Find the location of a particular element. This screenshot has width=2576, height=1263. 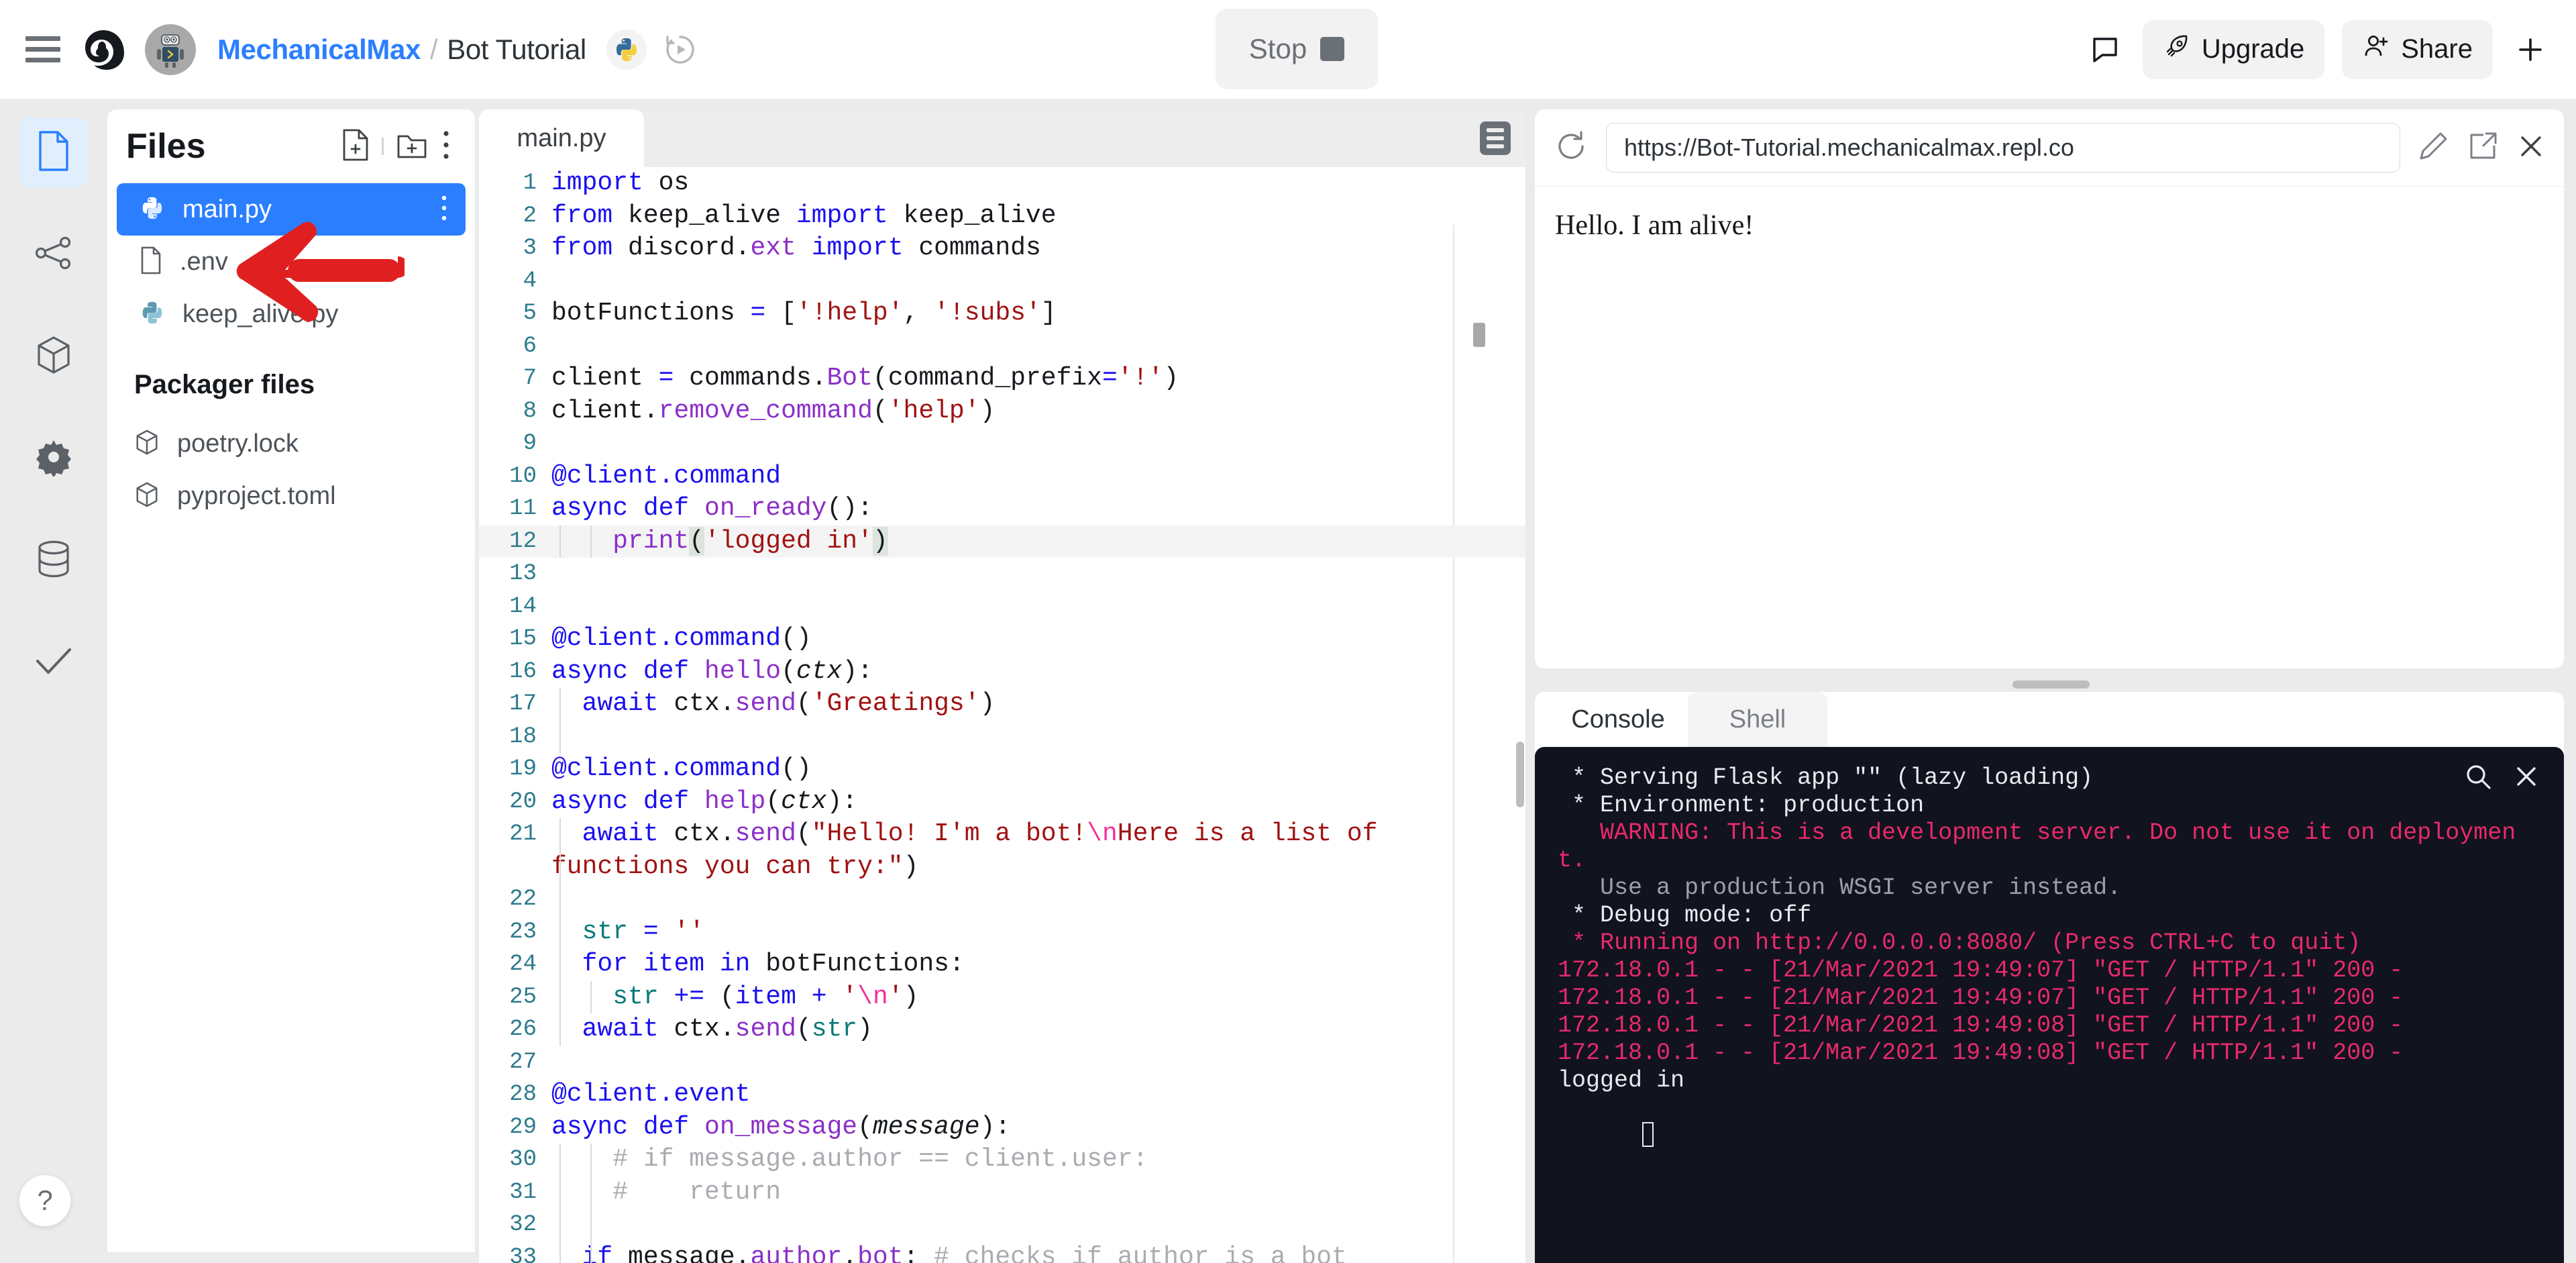

sidebar-item-settings is located at coordinates (54, 458).